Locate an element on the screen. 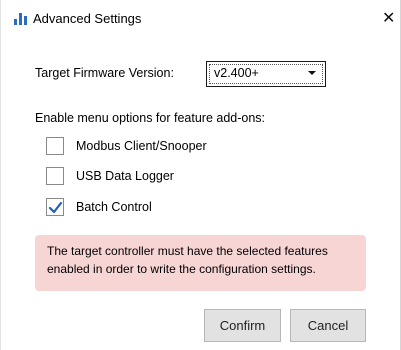 This screenshot has height=350, width=401. chevron-down-icon is located at coordinates (312, 73).